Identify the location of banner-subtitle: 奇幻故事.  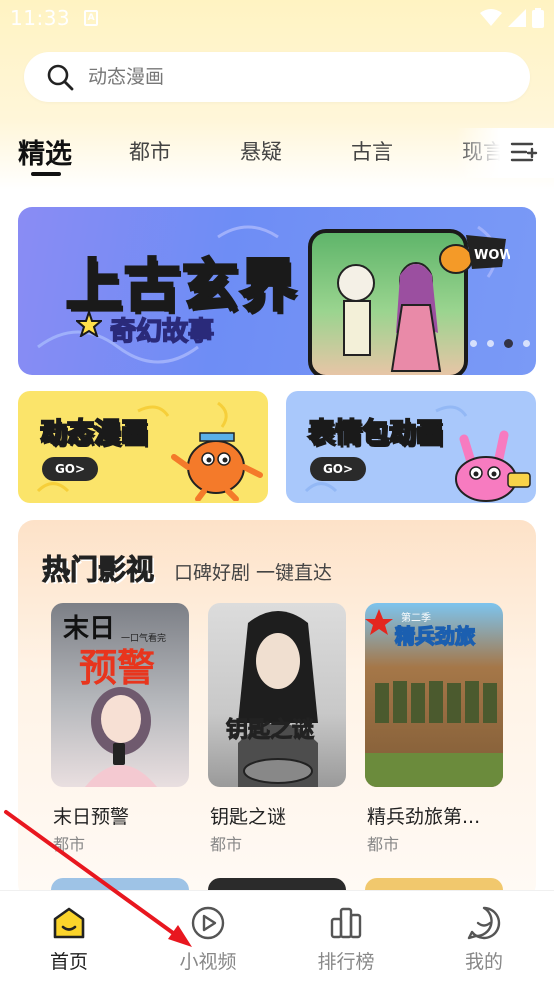
(162, 332).